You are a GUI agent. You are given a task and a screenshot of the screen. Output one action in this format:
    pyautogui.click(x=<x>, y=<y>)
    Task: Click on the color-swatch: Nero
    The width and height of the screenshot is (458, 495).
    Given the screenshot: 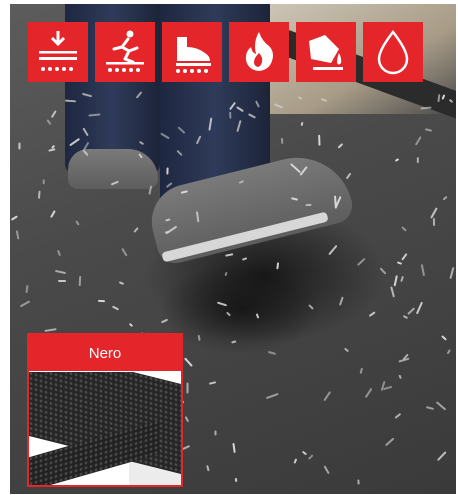 What is the action you would take?
    pyautogui.click(x=105, y=410)
    